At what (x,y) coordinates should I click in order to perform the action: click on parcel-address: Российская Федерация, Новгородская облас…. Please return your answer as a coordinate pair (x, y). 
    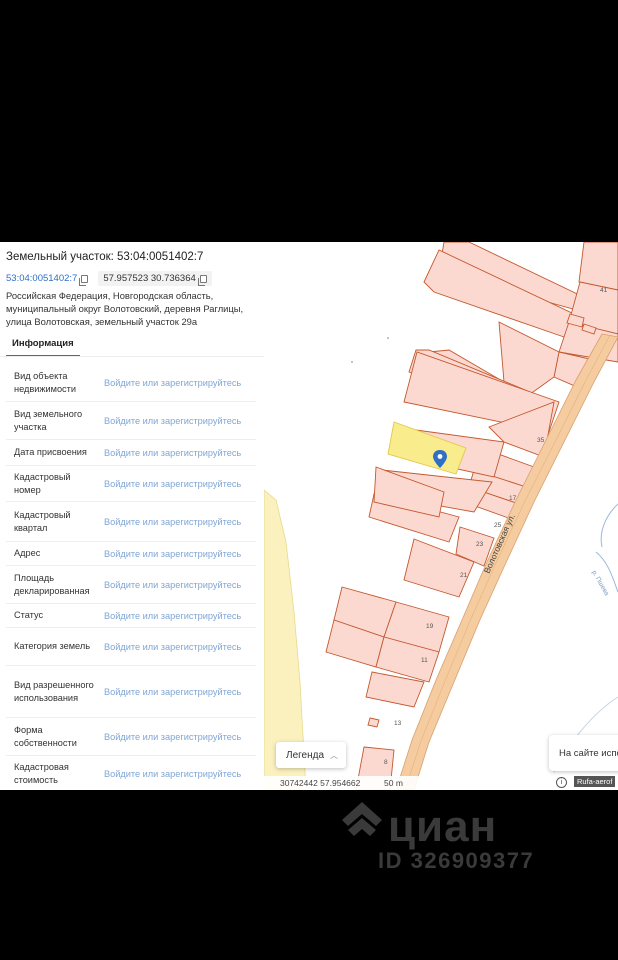
    Looking at the image, I should click on (125, 308).